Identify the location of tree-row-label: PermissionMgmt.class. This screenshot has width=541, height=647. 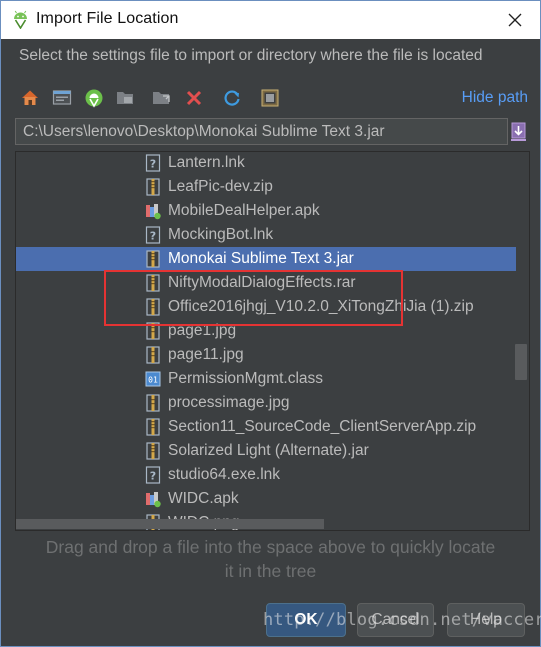
(246, 378).